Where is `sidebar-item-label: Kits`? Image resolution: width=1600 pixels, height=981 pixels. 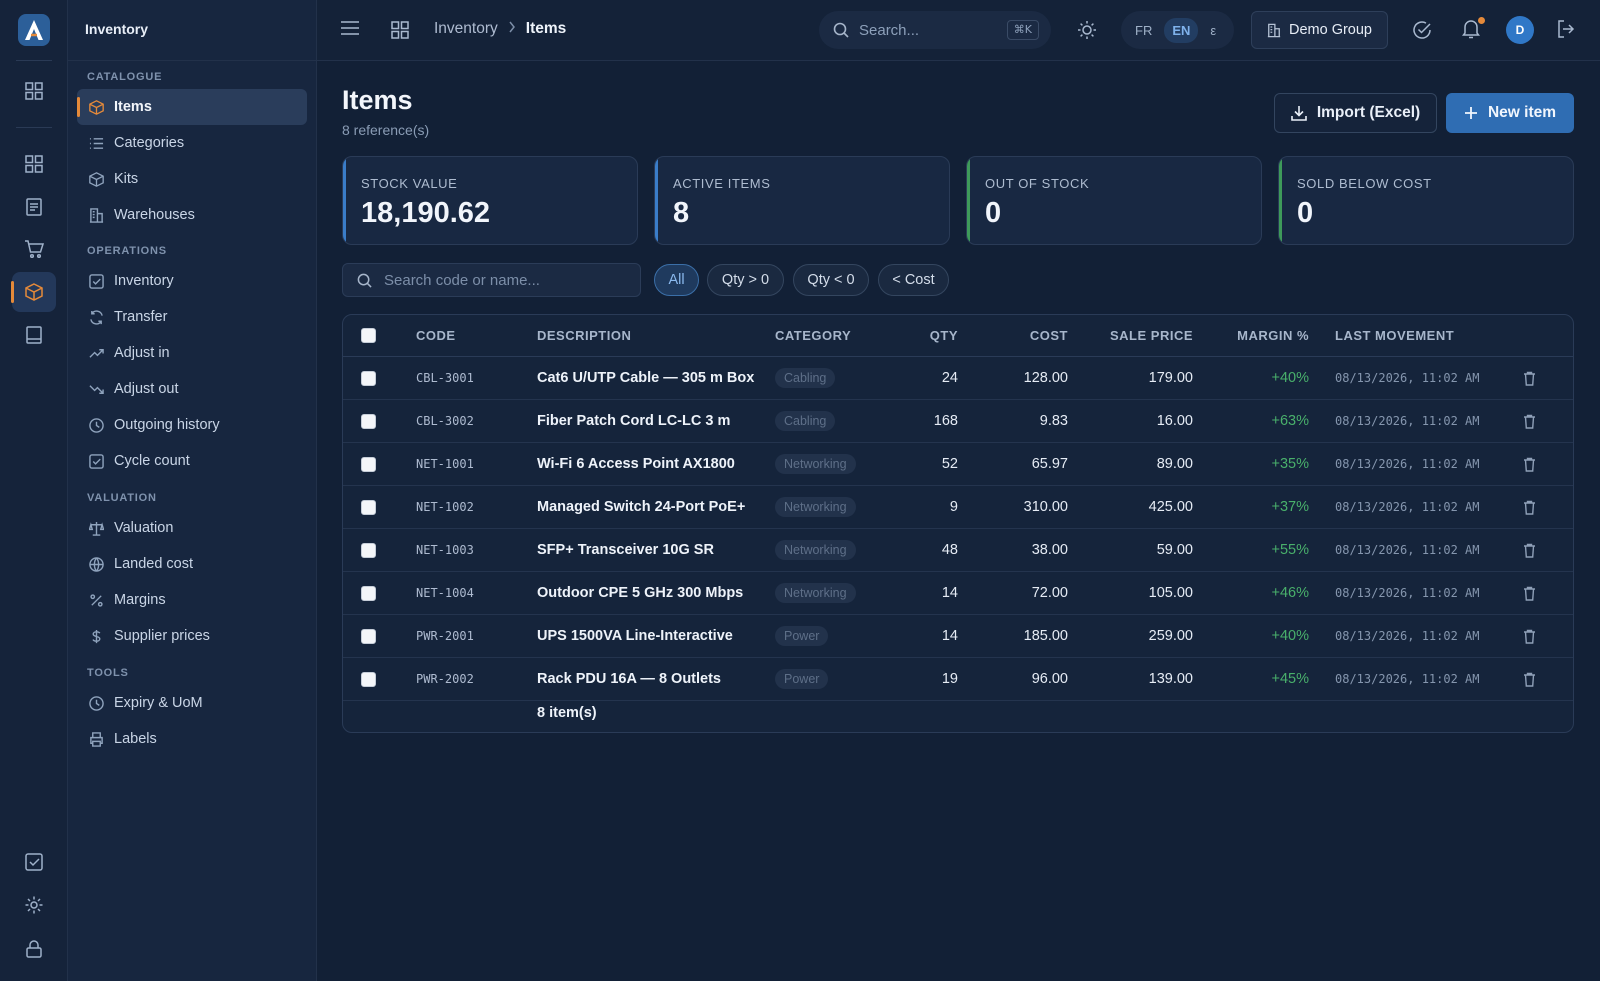 sidebar-item-label: Kits is located at coordinates (126, 179).